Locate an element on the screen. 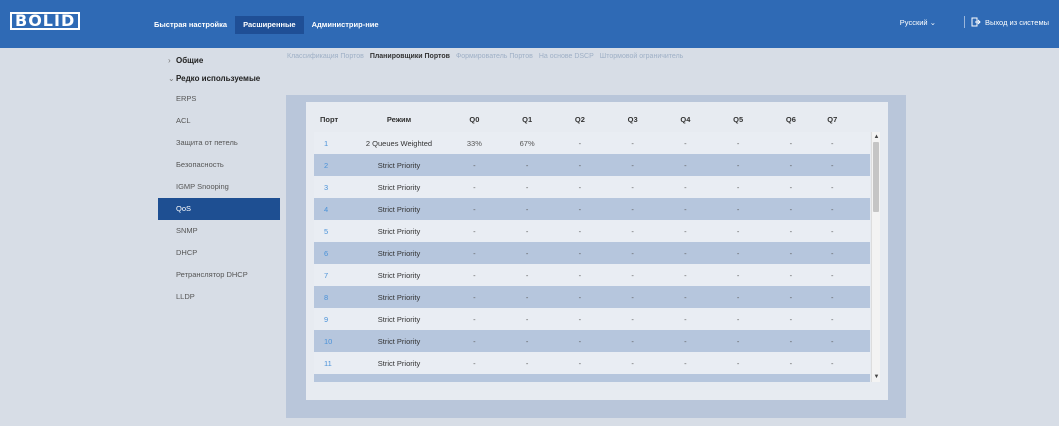 This screenshot has height=426, width=1059. nav-advanced: Расширенные is located at coordinates (269, 25).